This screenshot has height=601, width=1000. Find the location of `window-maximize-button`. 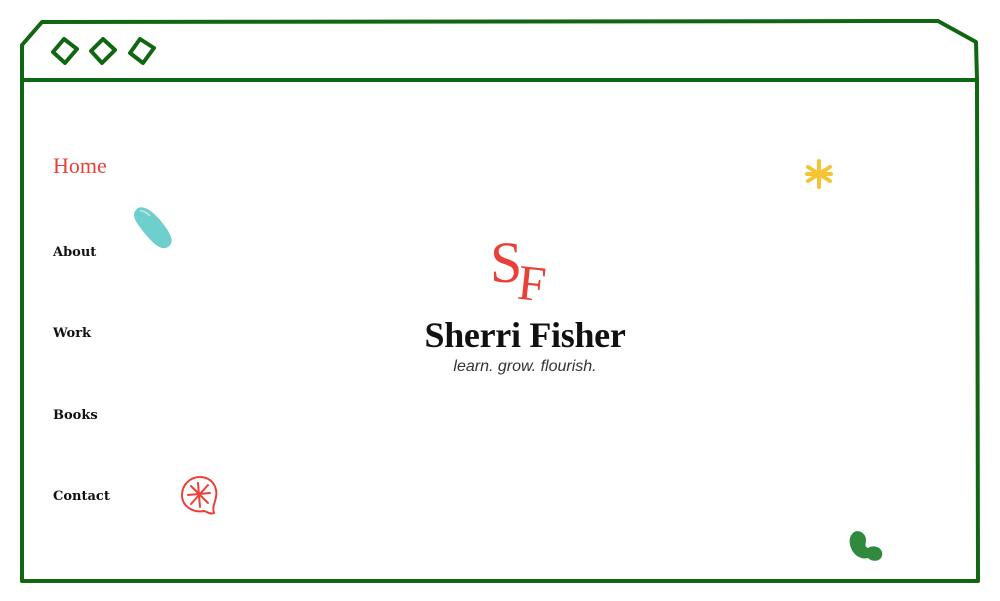

window-maximize-button is located at coordinates (142, 51).